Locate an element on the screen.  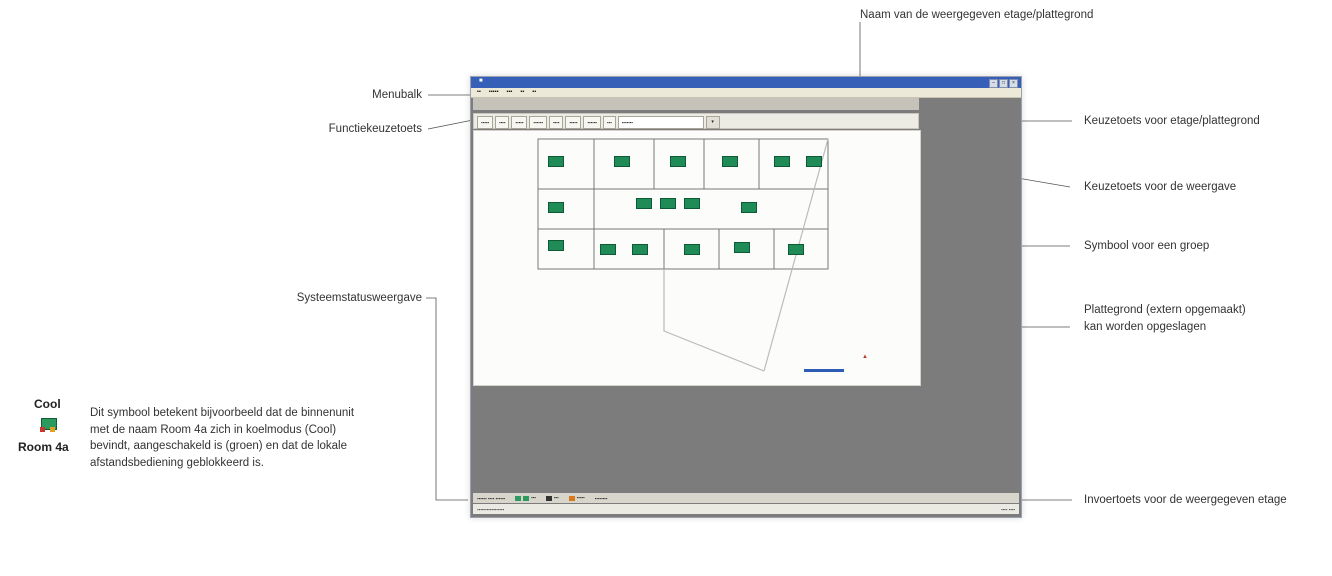
floor-input-button: ▪▪▪▪▪▪▪▪ is located at coordinates (601, 498).